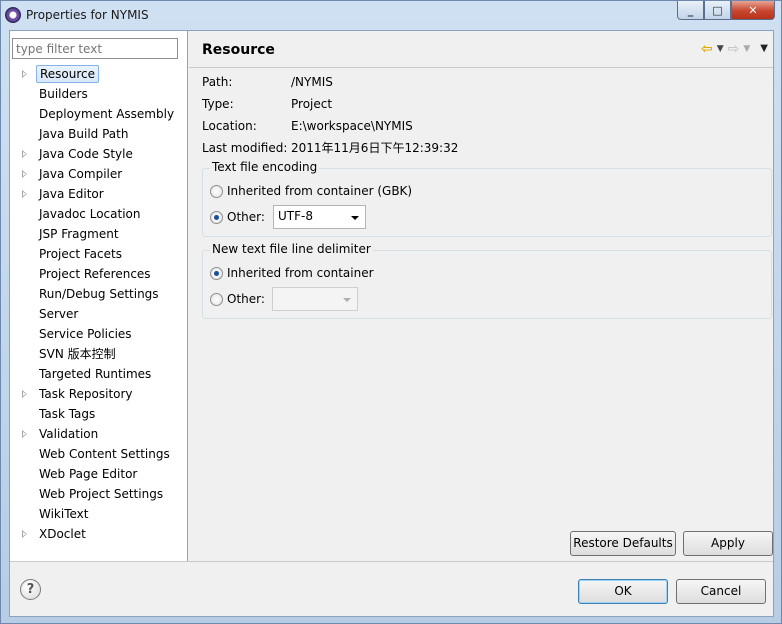 The width and height of the screenshot is (782, 624). I want to click on tree-item: Validation, so click(99, 434).